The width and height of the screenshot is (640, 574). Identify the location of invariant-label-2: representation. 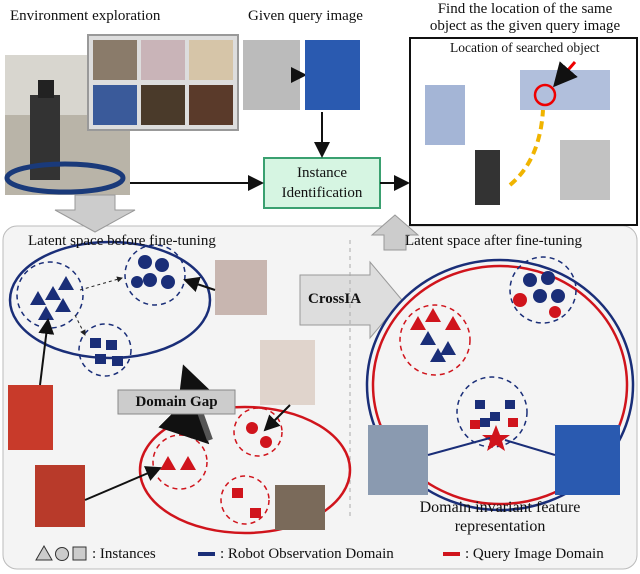
(500, 526).